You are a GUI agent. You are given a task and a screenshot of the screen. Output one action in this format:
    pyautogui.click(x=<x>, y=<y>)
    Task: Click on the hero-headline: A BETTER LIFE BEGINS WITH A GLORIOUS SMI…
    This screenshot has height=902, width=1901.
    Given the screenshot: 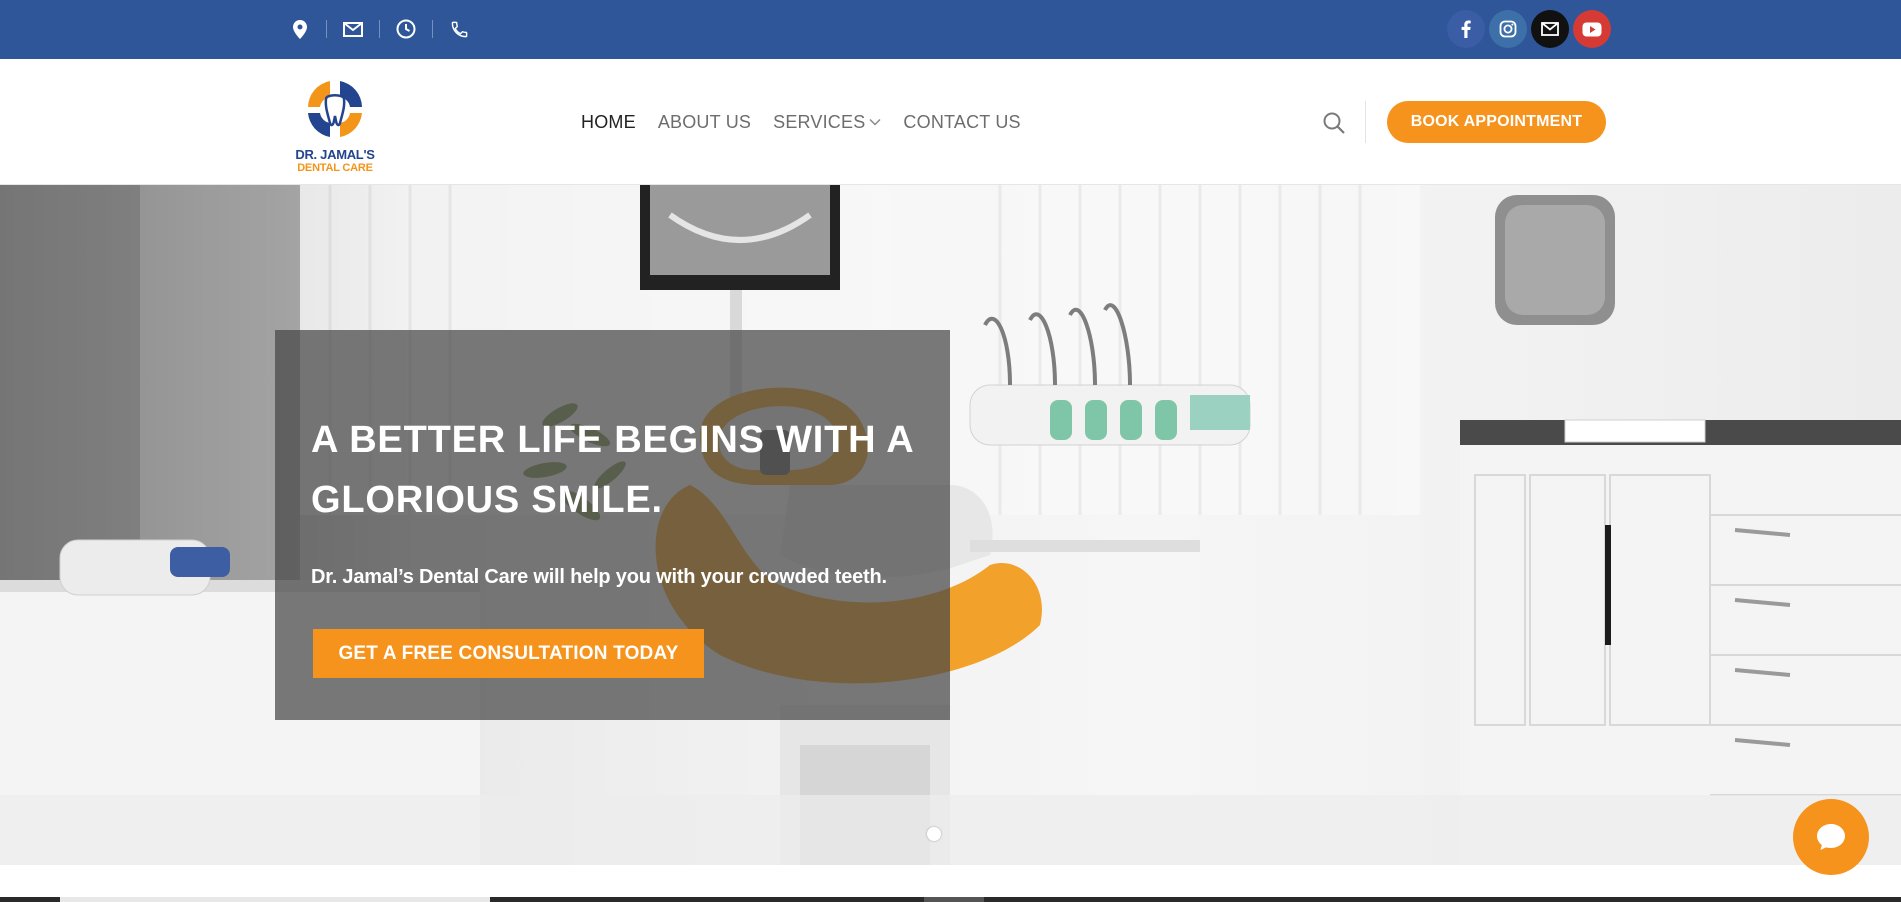 What is the action you would take?
    pyautogui.click(x=612, y=470)
    